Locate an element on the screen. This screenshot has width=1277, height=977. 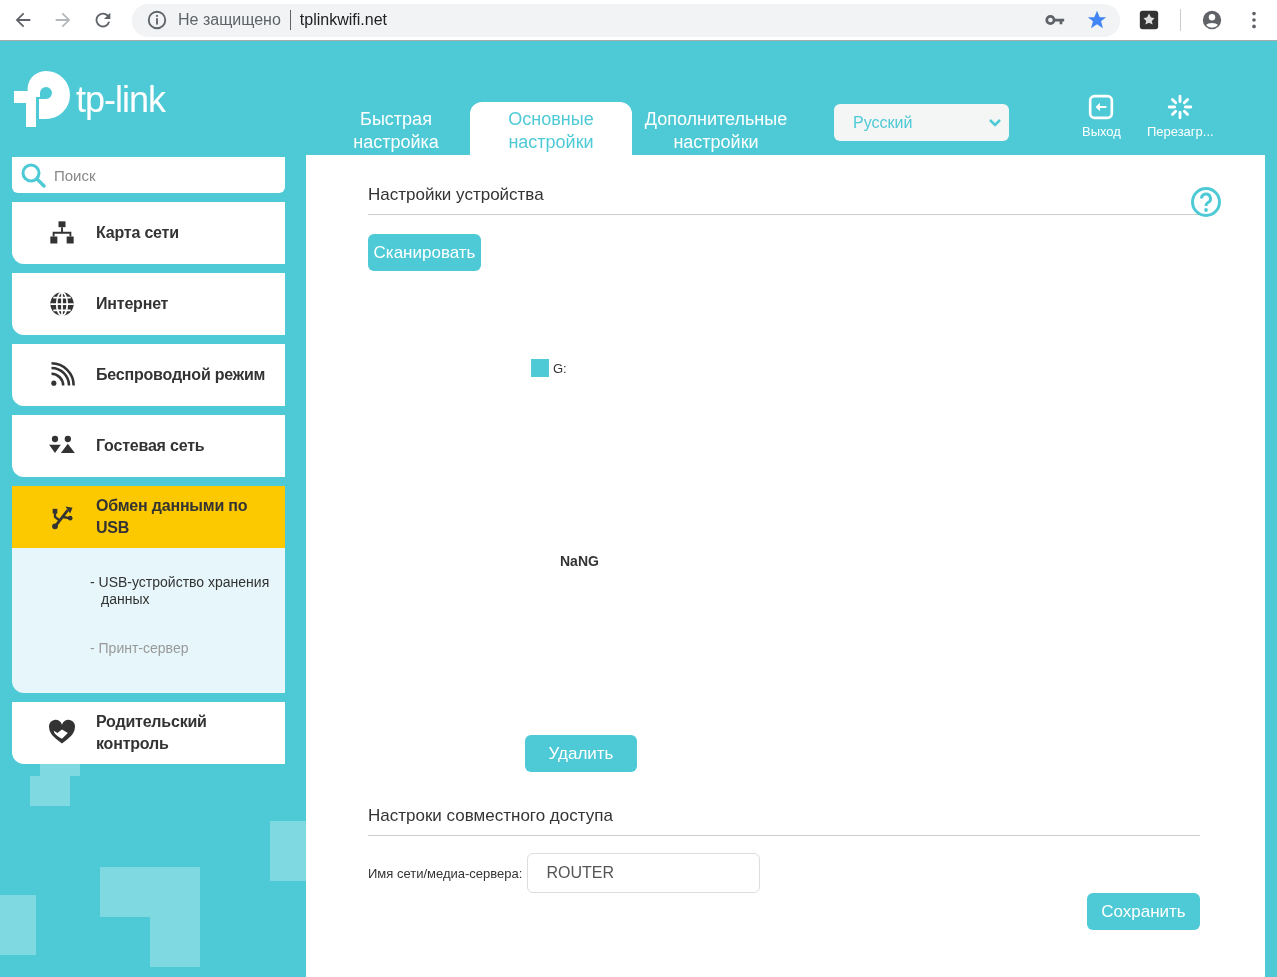
menu-item: Обмен данными по USB is located at coordinates (148, 517).